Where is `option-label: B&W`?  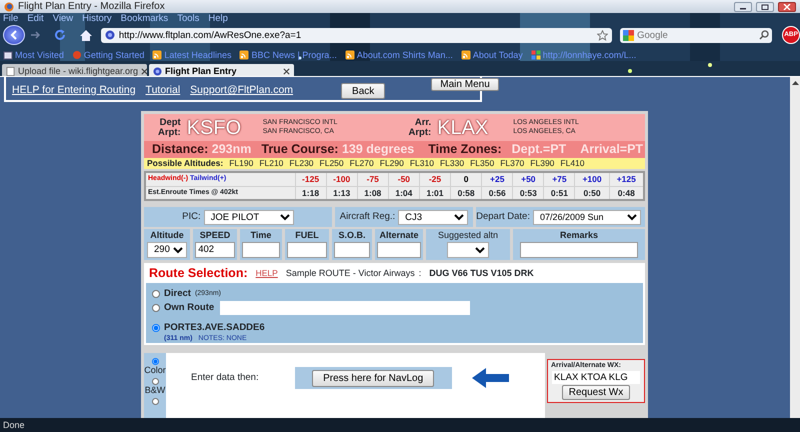 option-label: B&W is located at coordinates (155, 390).